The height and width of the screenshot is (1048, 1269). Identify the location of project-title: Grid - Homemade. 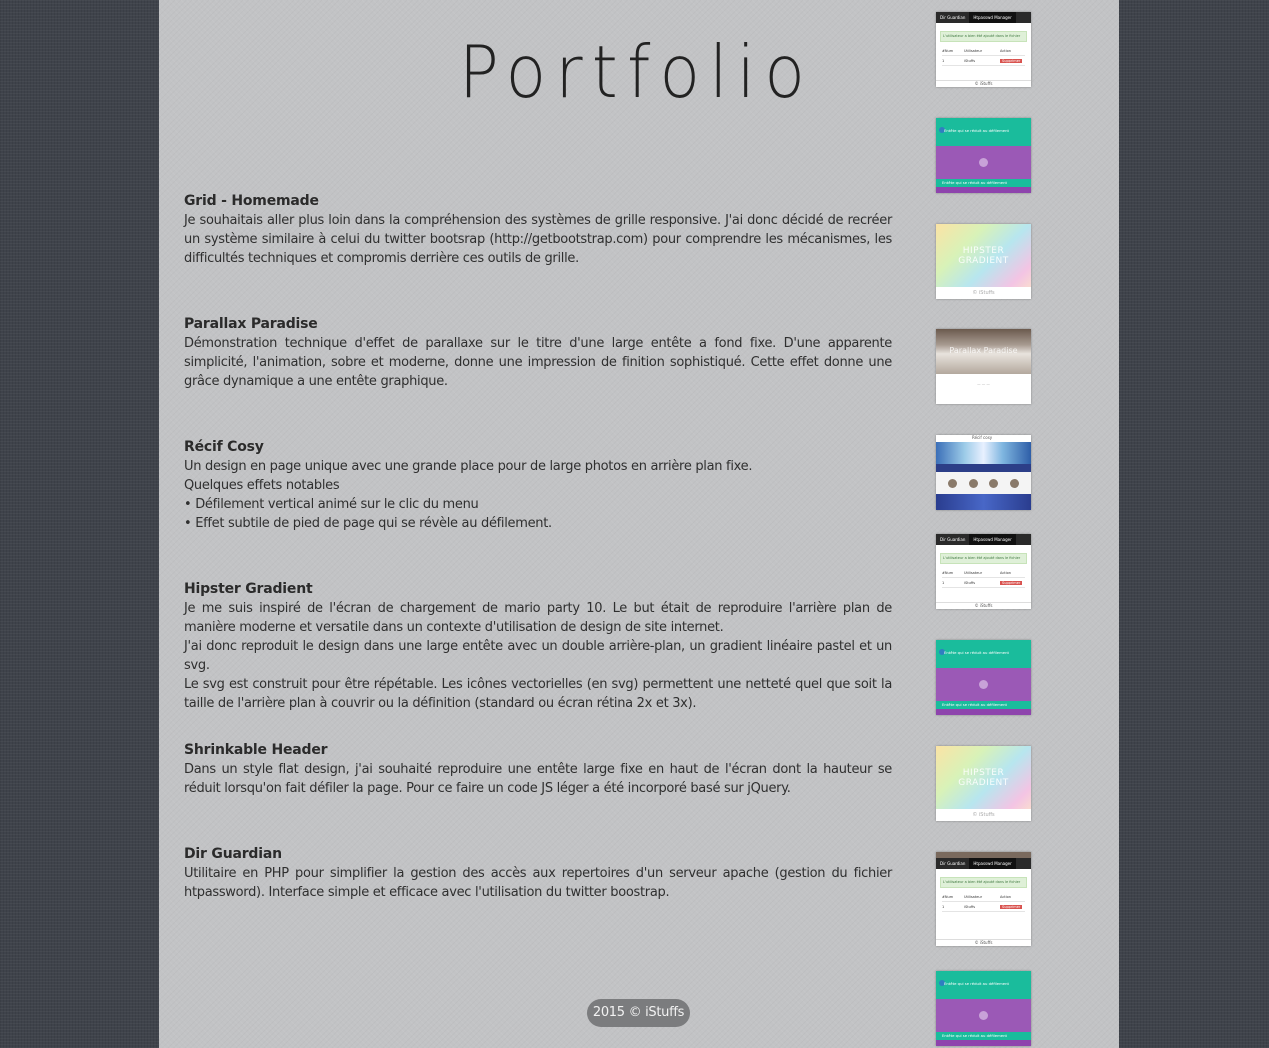
(251, 201).